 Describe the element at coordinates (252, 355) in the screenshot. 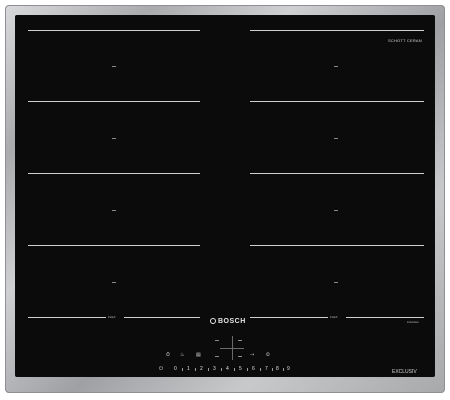

I see `power-move-icon: ⇢` at that location.